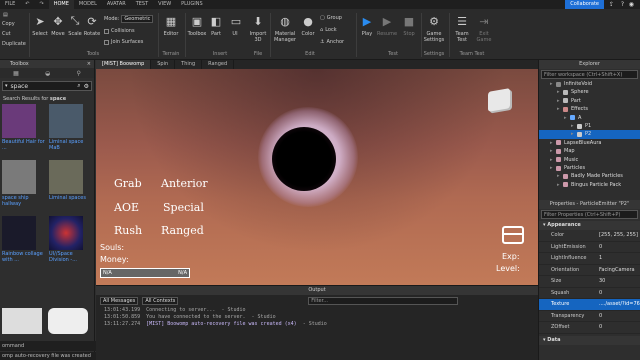 This screenshot has height=360, width=640. Describe the element at coordinates (183, 207) in the screenshot. I see `skill-special: Special` at that location.